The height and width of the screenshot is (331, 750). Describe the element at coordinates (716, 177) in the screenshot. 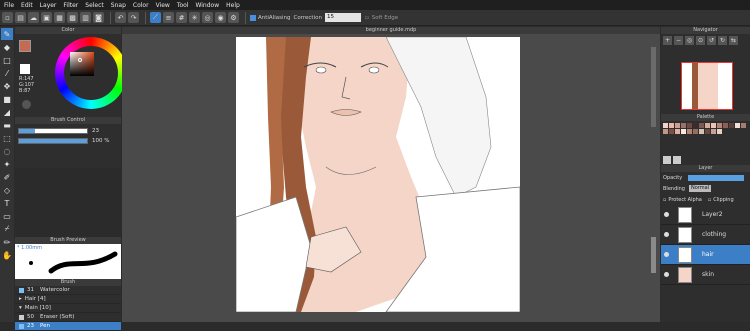

I see `layer-opacity-slider` at that location.